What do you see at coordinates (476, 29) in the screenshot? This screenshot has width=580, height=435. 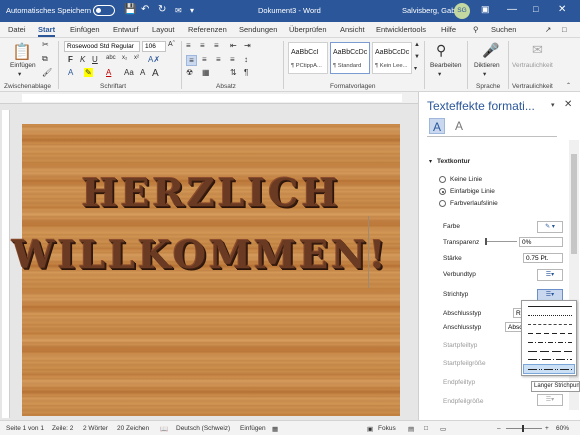 I see `search-icon: ⚲` at bounding box center [476, 29].